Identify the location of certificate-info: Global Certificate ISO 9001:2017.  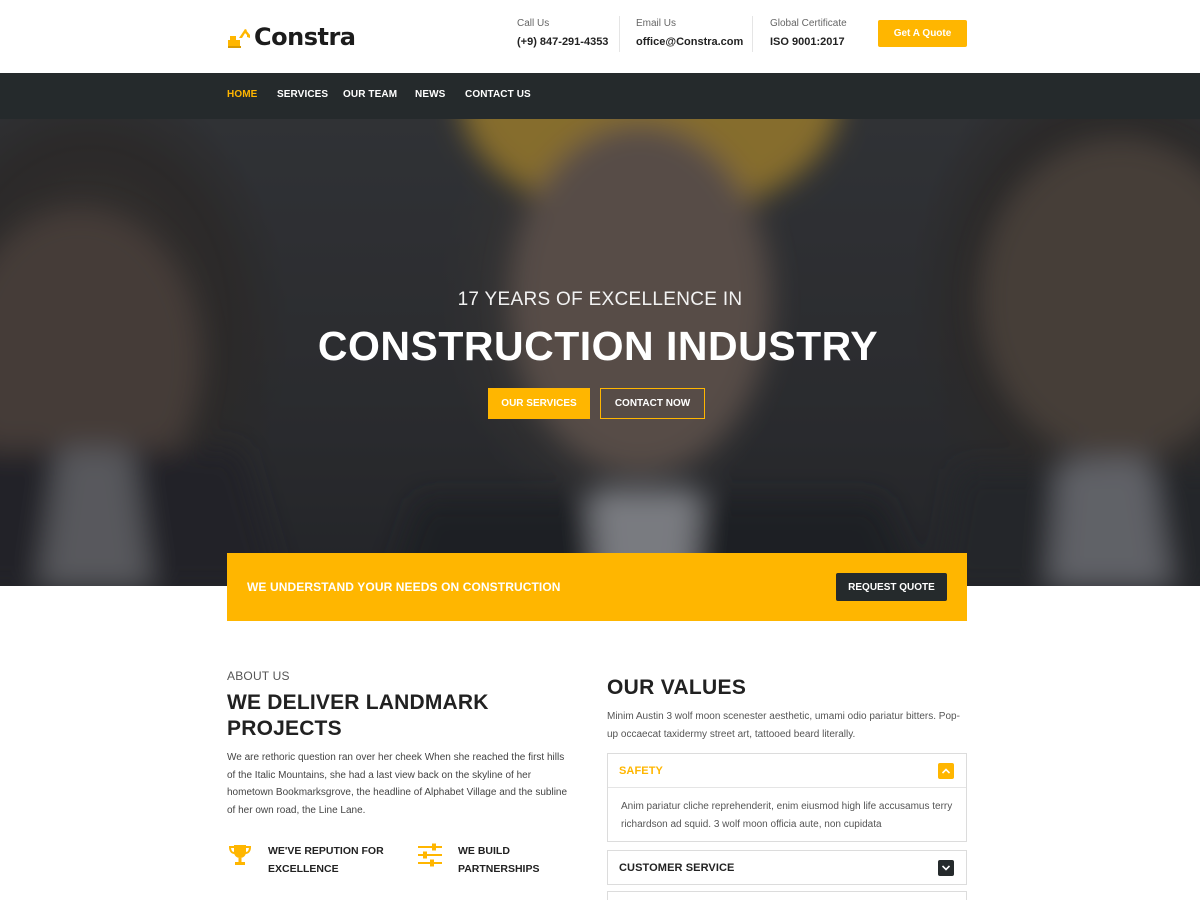
(808, 36).